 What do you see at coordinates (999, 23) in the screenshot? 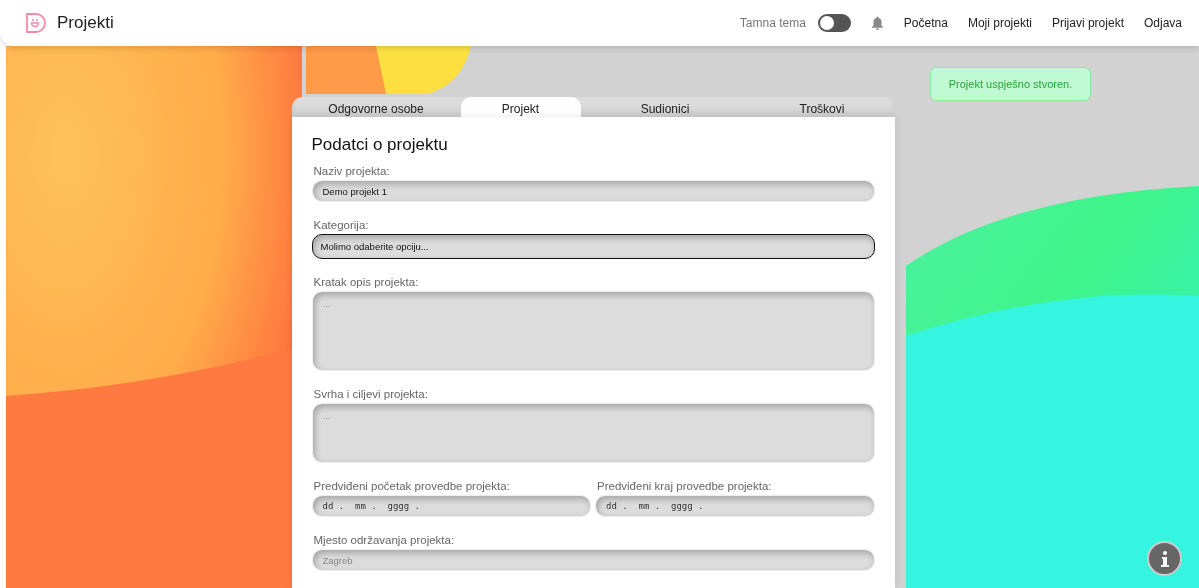
I see `nav-link: Moji projekti` at bounding box center [999, 23].